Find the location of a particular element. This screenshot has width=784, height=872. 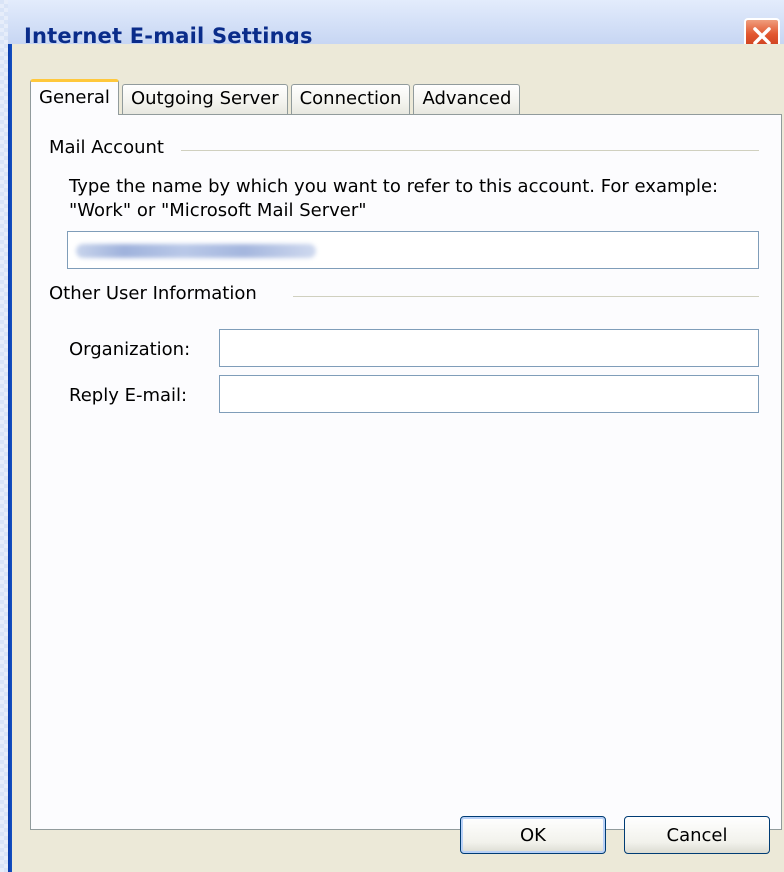

reply-email-input is located at coordinates (489, 394).